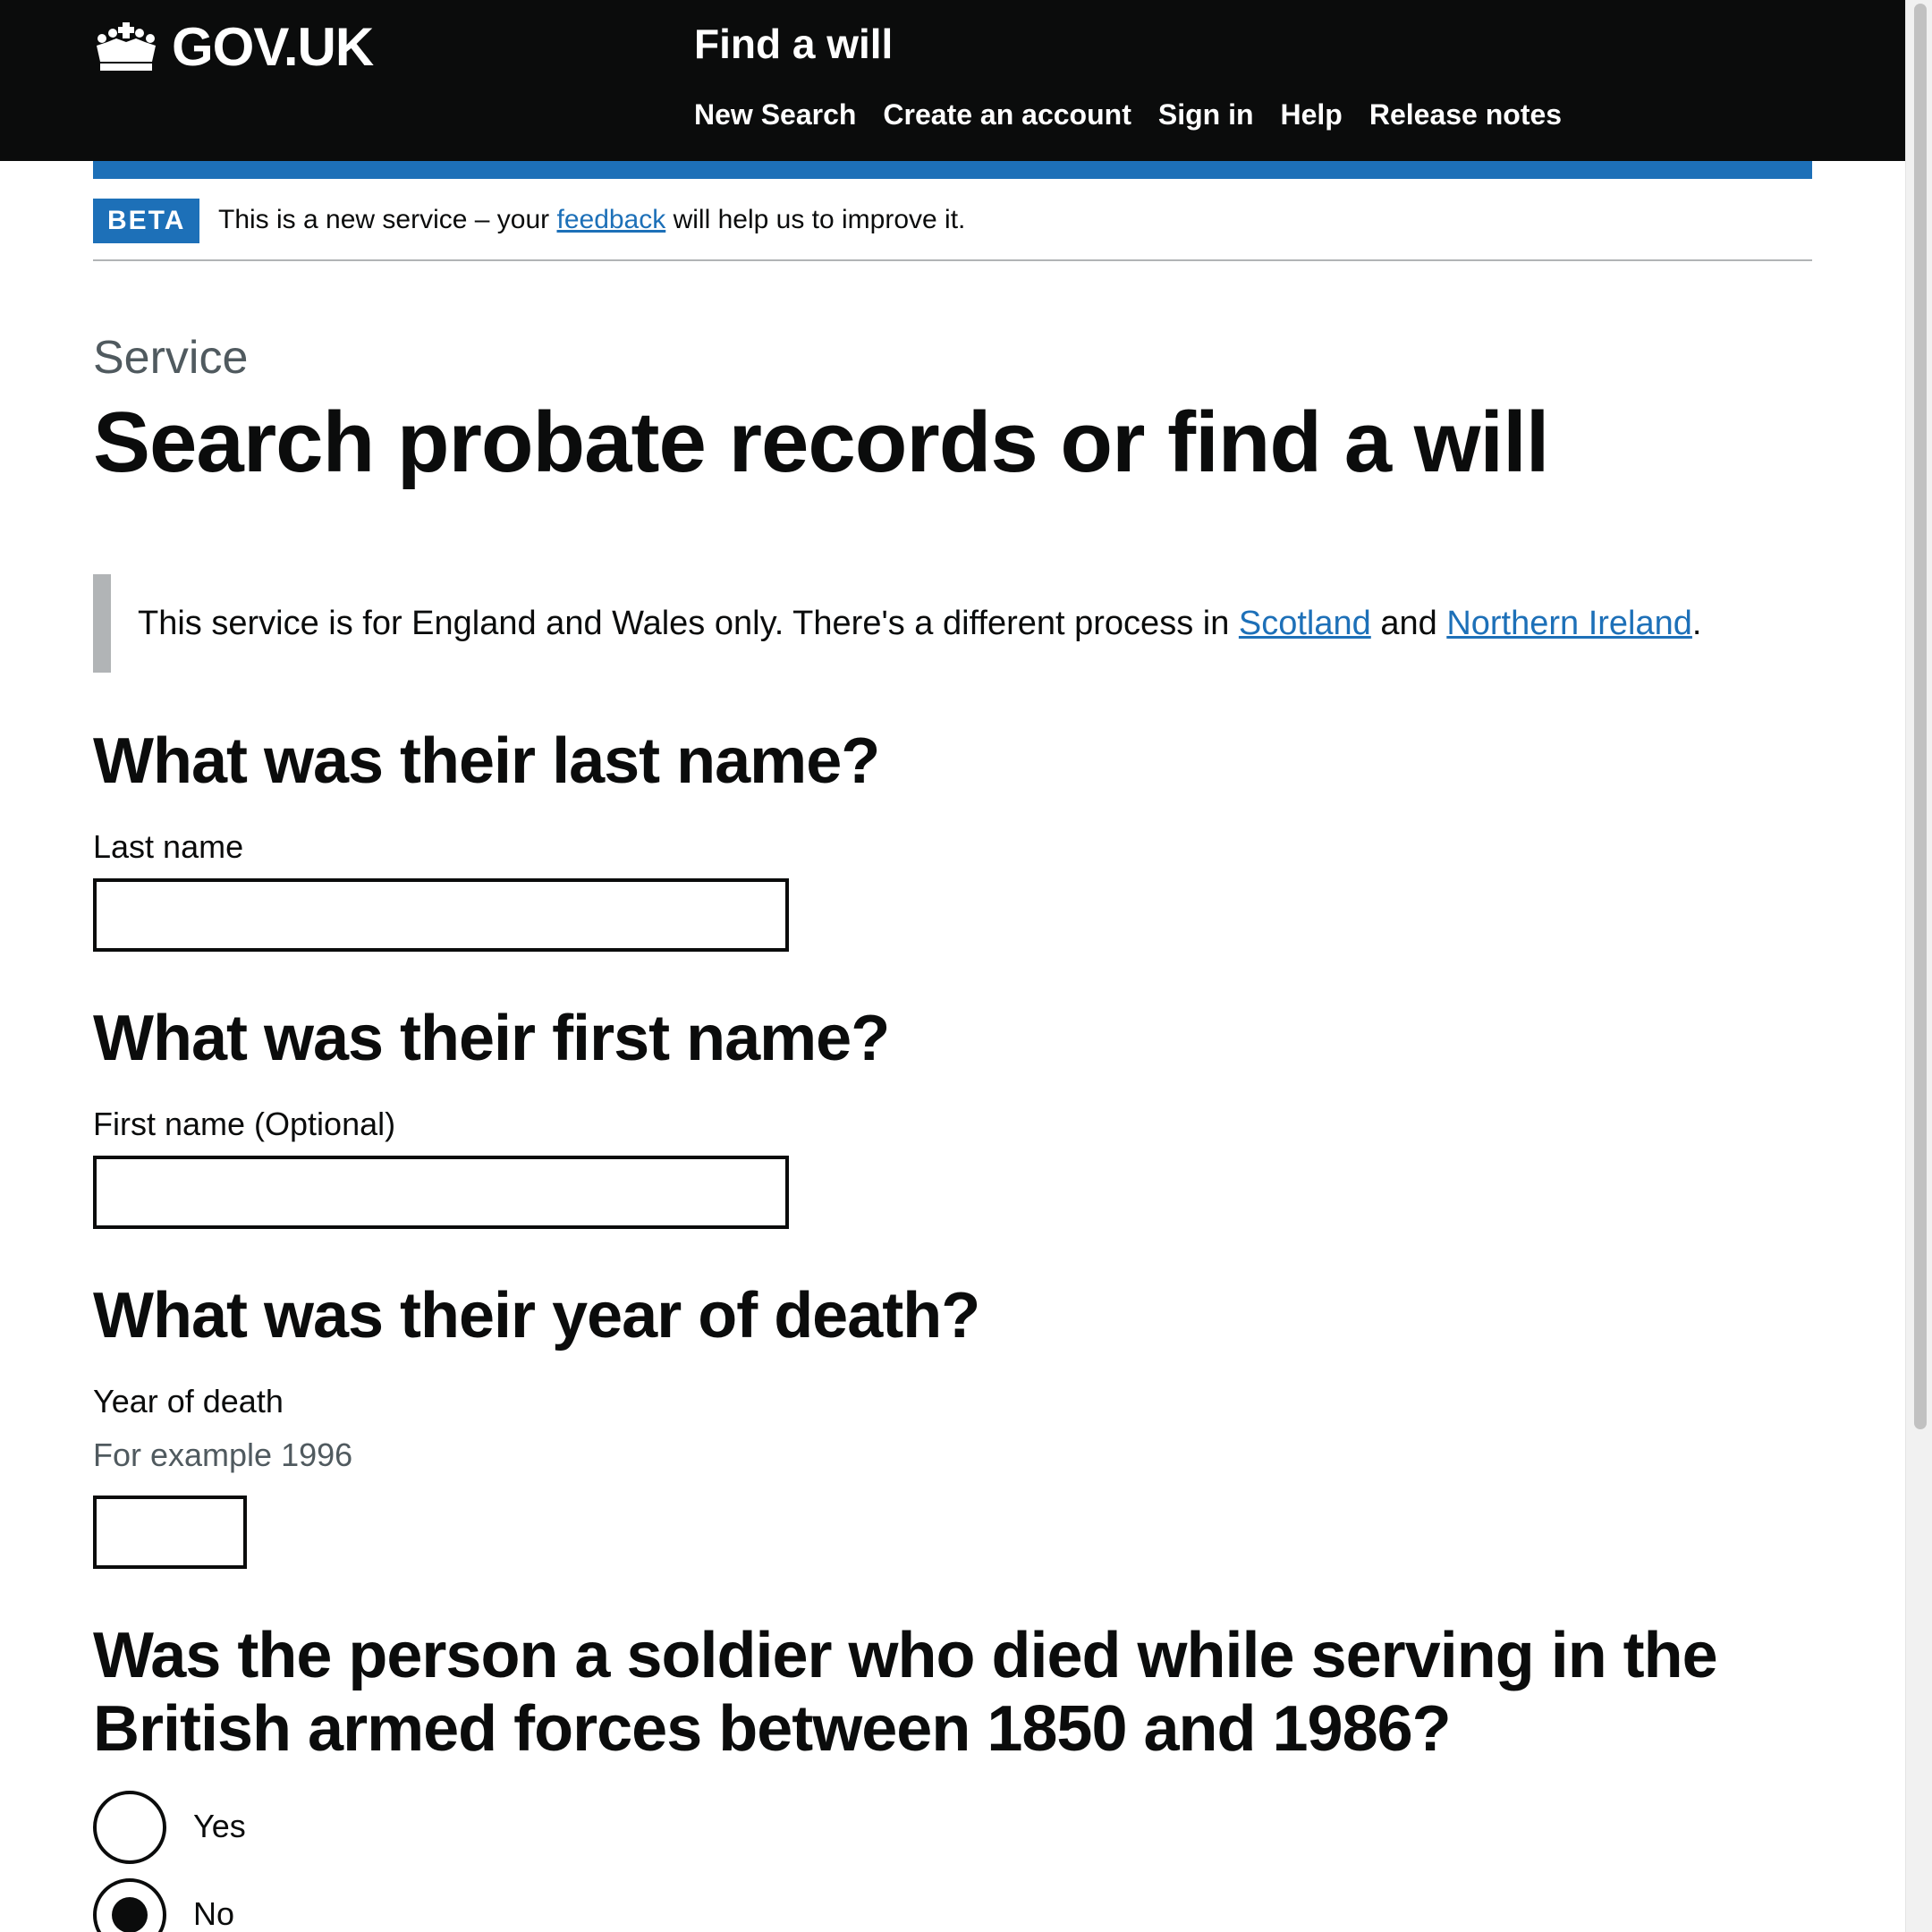 This screenshot has width=1932, height=1932. I want to click on phase-text-before: This is a new service – your, so click(387, 219).